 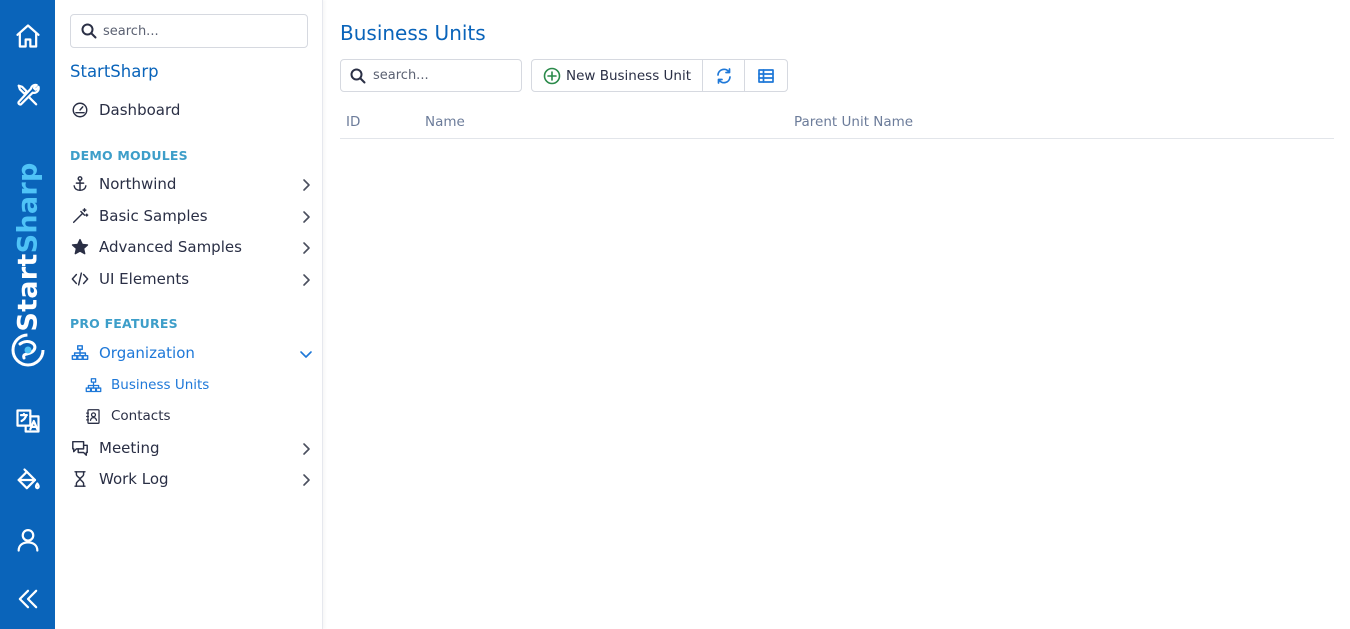 I want to click on grid-toolbar: New Business Unit, so click(x=659, y=75).